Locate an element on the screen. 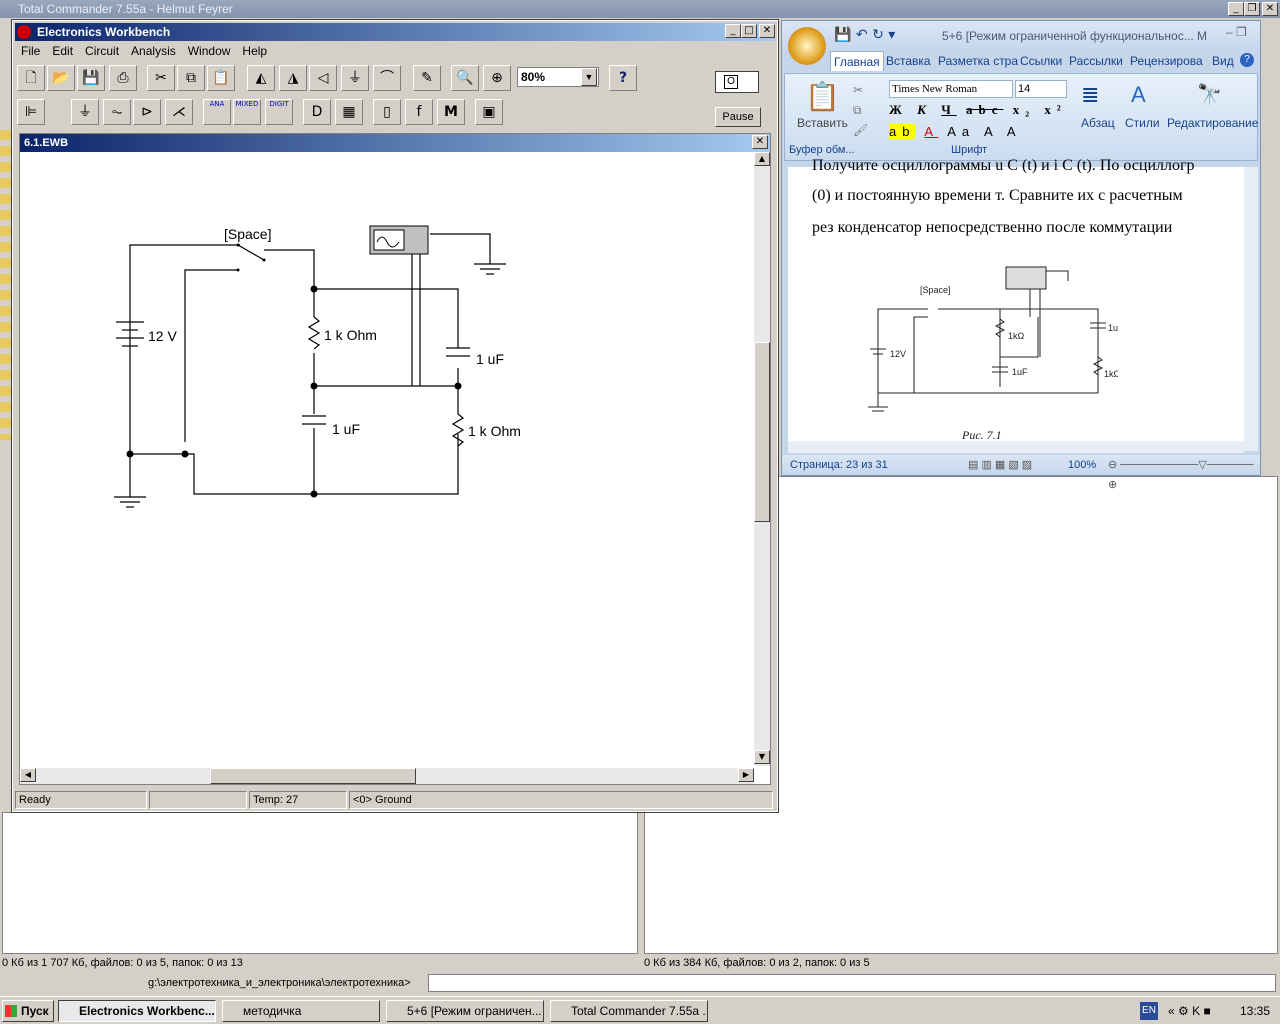  controls-icon: f is located at coordinates (419, 112).